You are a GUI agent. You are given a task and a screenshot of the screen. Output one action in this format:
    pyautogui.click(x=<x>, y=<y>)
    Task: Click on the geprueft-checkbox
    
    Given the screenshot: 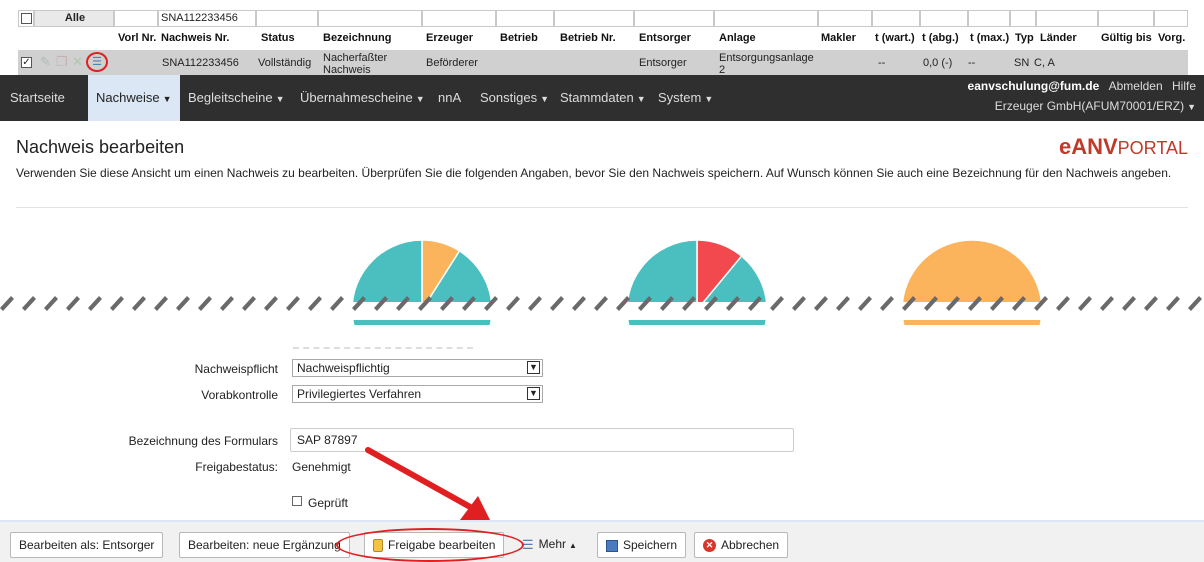 What is the action you would take?
    pyautogui.click(x=297, y=501)
    